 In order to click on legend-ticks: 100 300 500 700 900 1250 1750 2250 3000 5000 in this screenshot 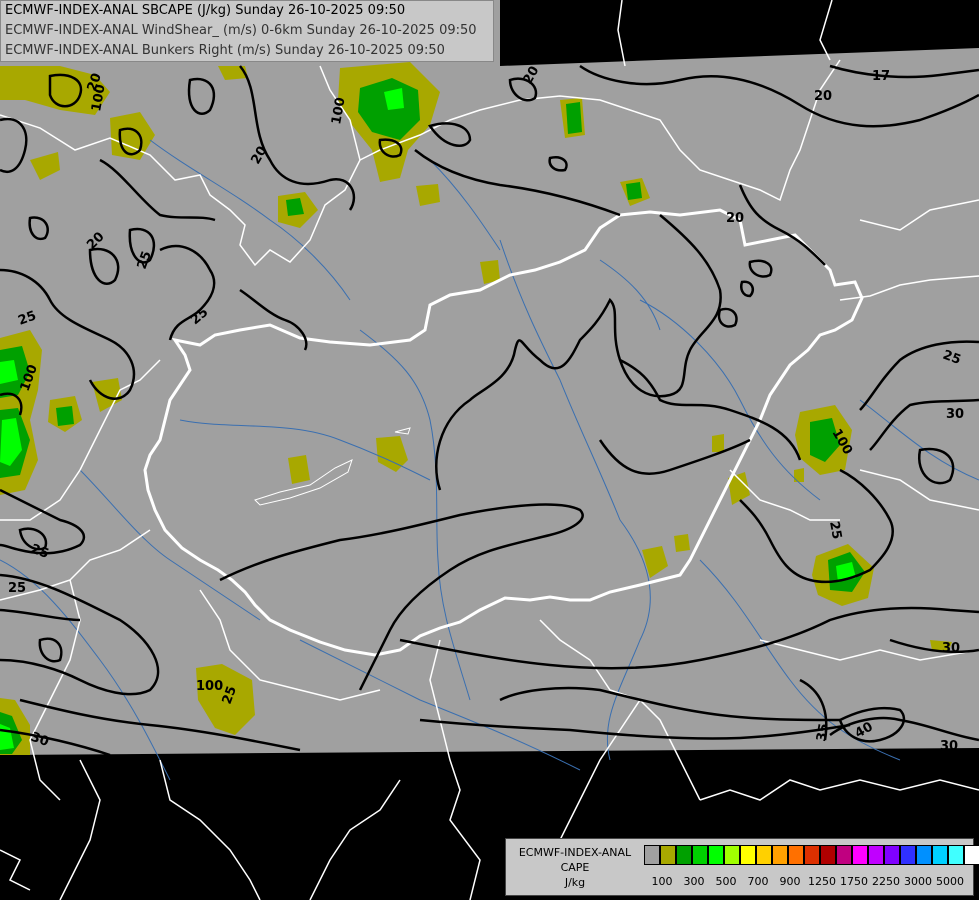, I will do `click(809, 882)`.